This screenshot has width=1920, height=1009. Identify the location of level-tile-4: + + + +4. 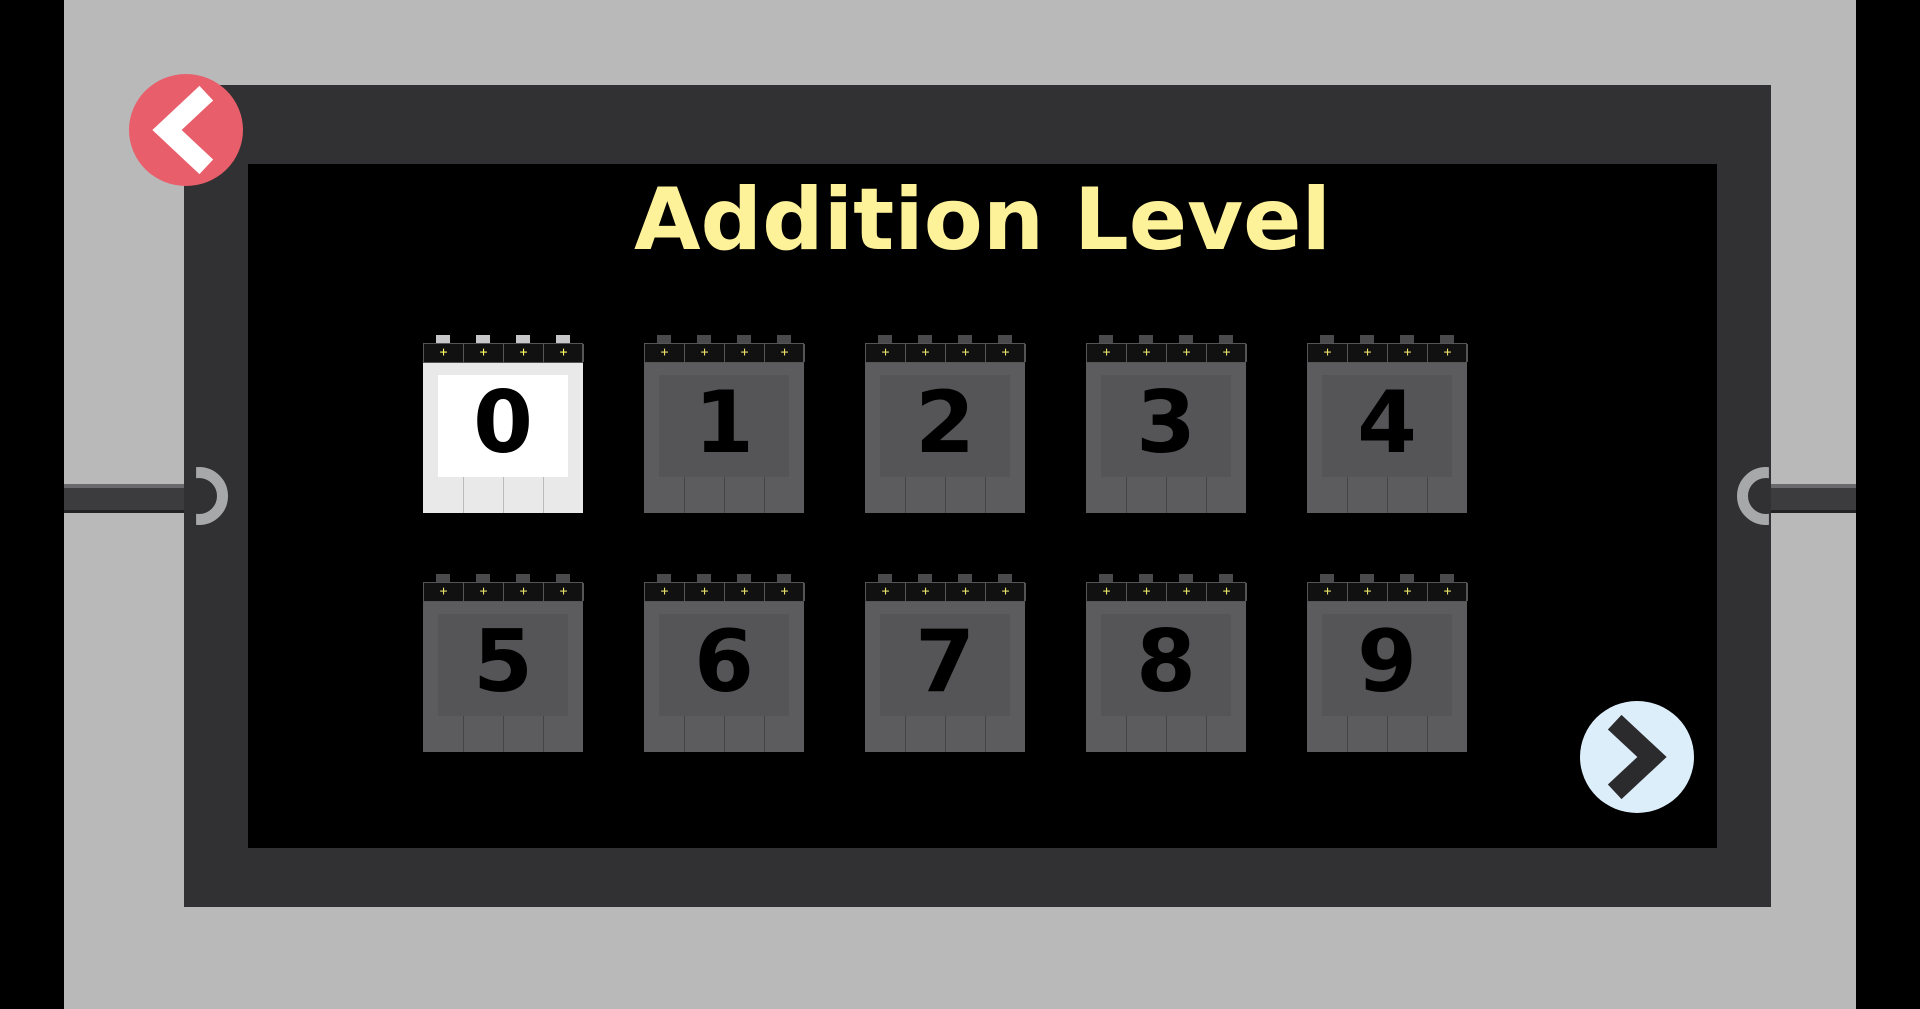
(1387, 423).